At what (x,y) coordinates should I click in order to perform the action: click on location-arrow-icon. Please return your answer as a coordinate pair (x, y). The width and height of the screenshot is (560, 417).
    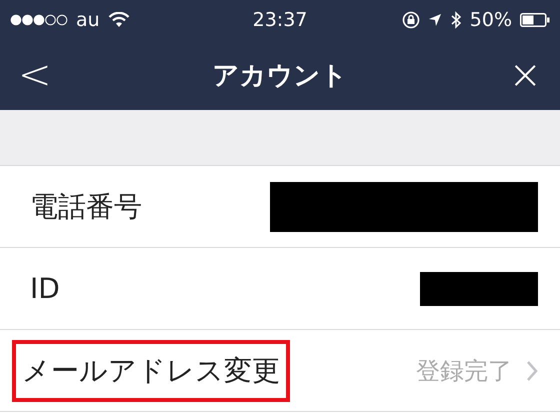
    Looking at the image, I should click on (435, 20).